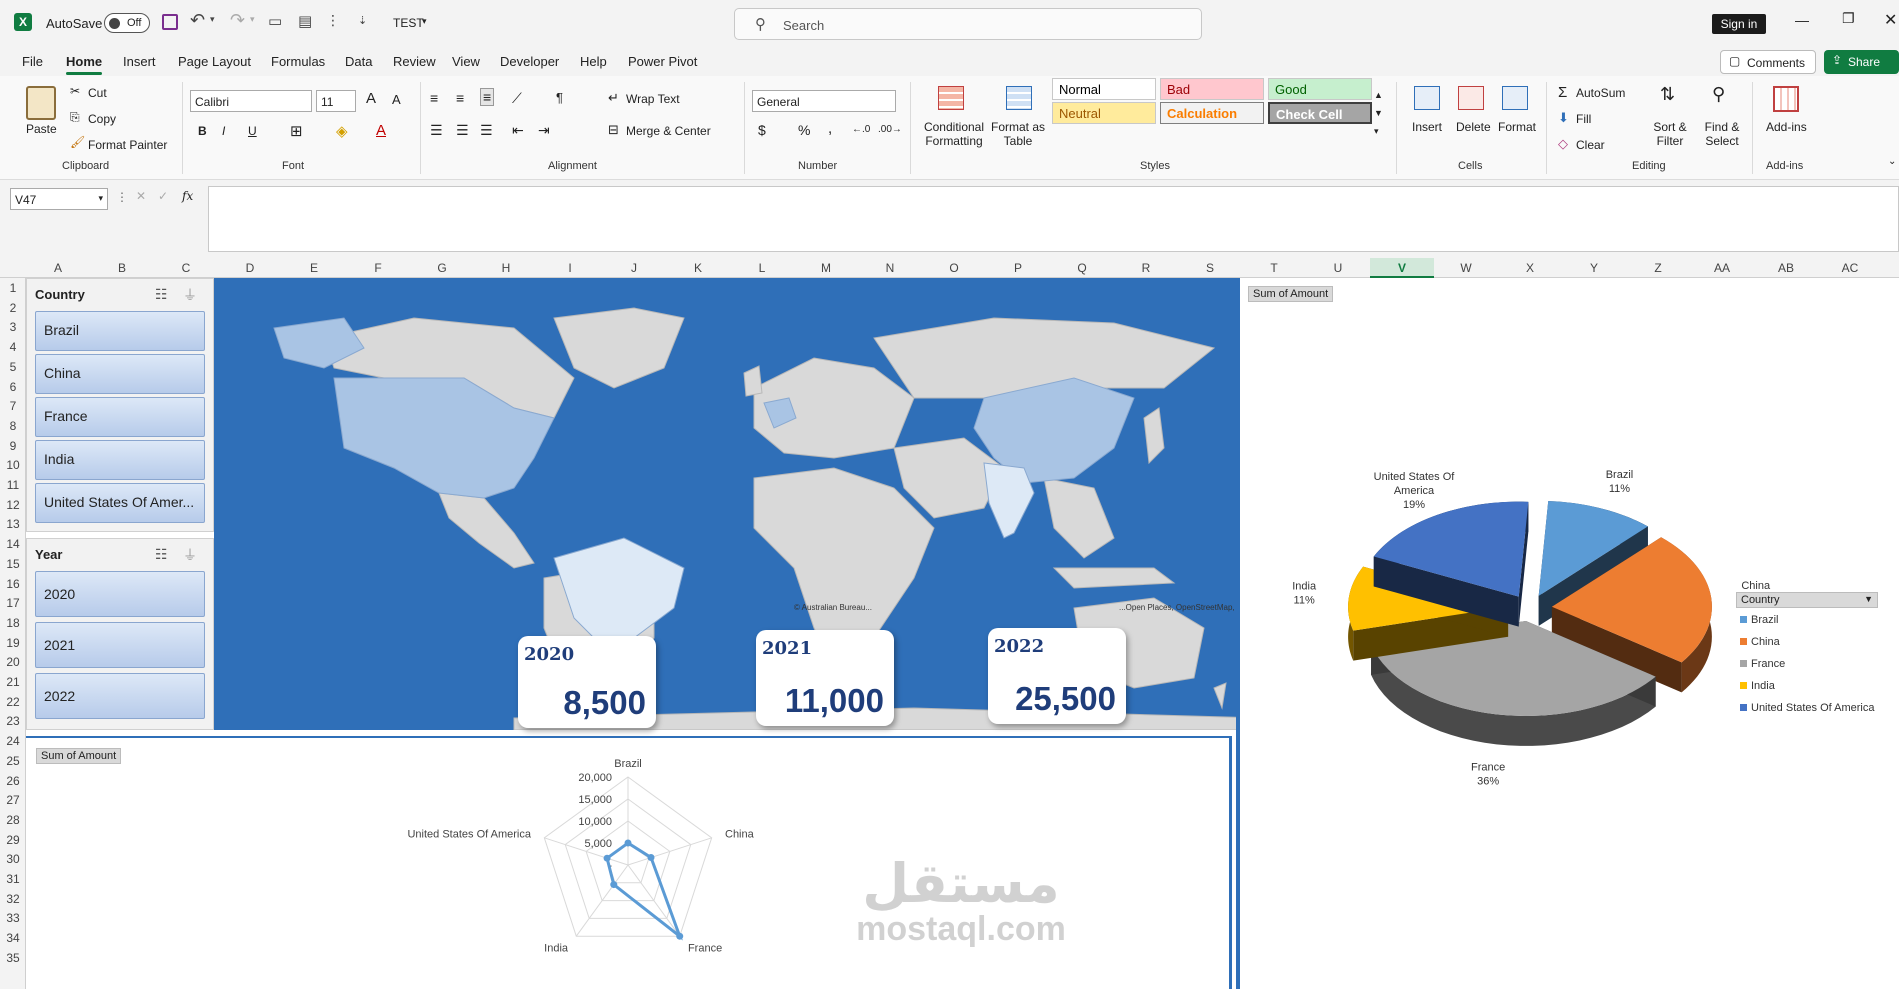 The image size is (1899, 991). Describe the element at coordinates (170, 22) in the screenshot. I see `save-icon` at that location.